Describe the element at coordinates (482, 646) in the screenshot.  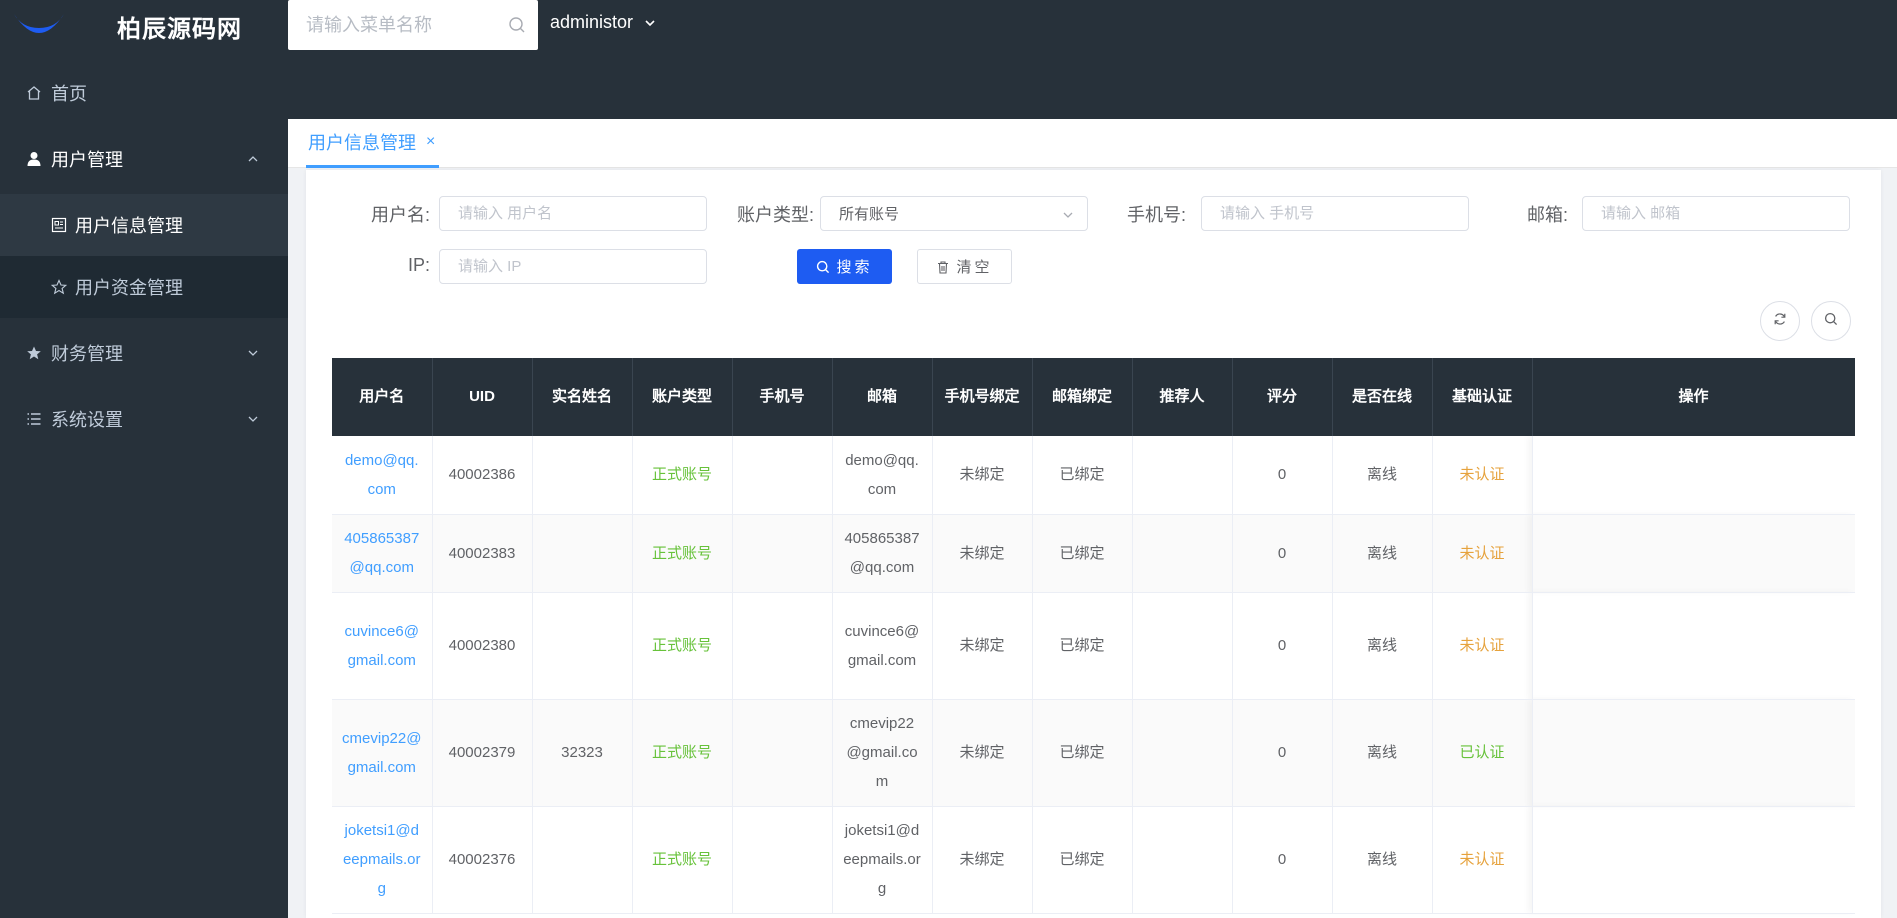
I see `cell-uid: 40002380` at that location.